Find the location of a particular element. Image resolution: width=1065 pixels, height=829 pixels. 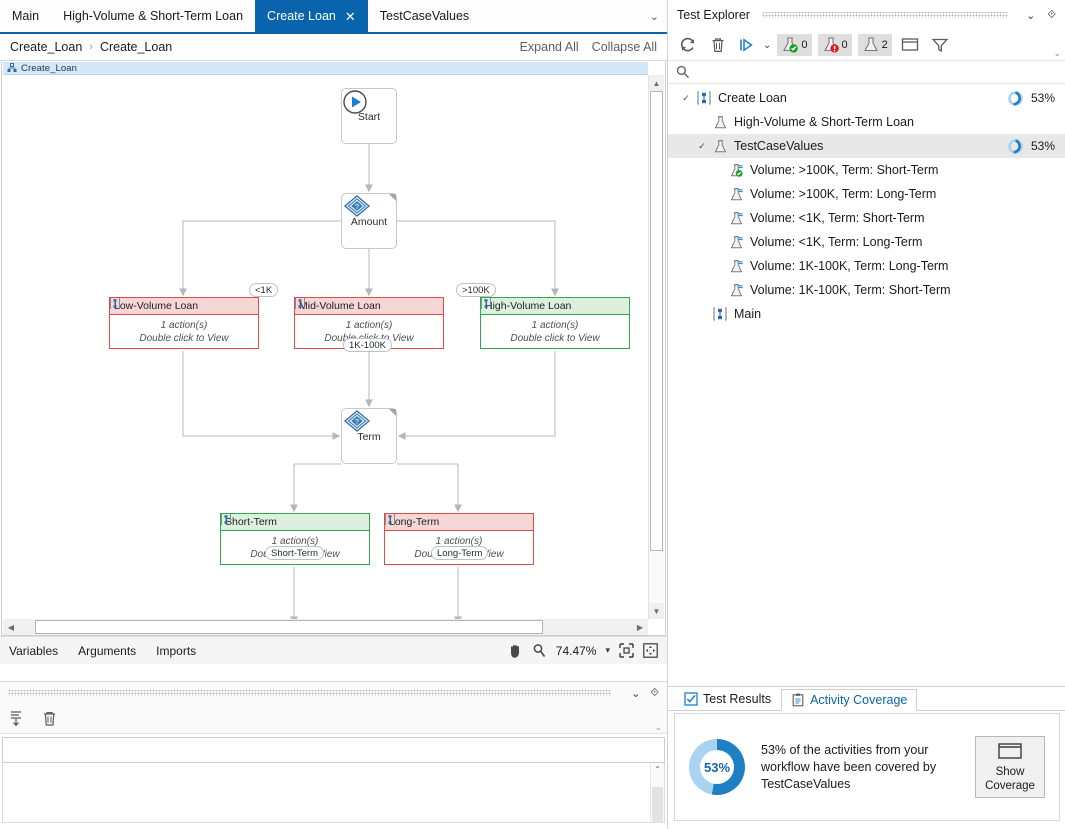

tab-activity-coverage: Activity Coverage is located at coordinates (849, 700).